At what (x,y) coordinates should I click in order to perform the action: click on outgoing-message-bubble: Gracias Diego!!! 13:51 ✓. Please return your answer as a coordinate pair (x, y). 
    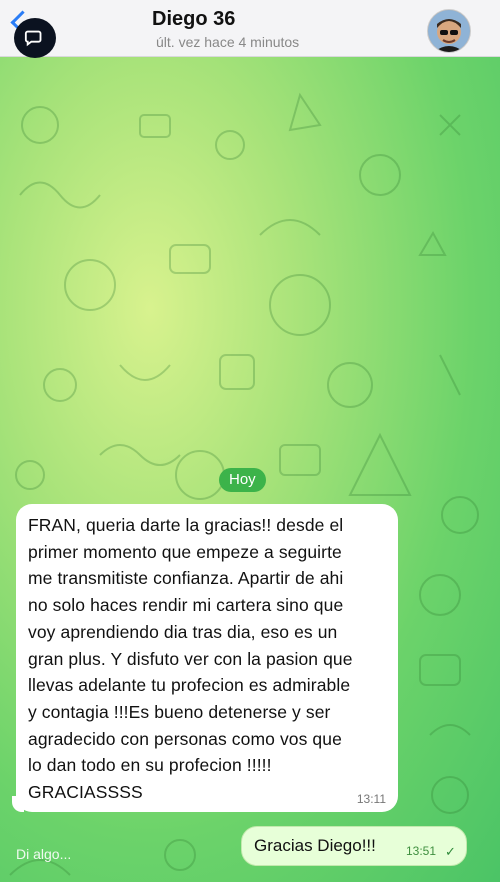
    Looking at the image, I should click on (354, 846).